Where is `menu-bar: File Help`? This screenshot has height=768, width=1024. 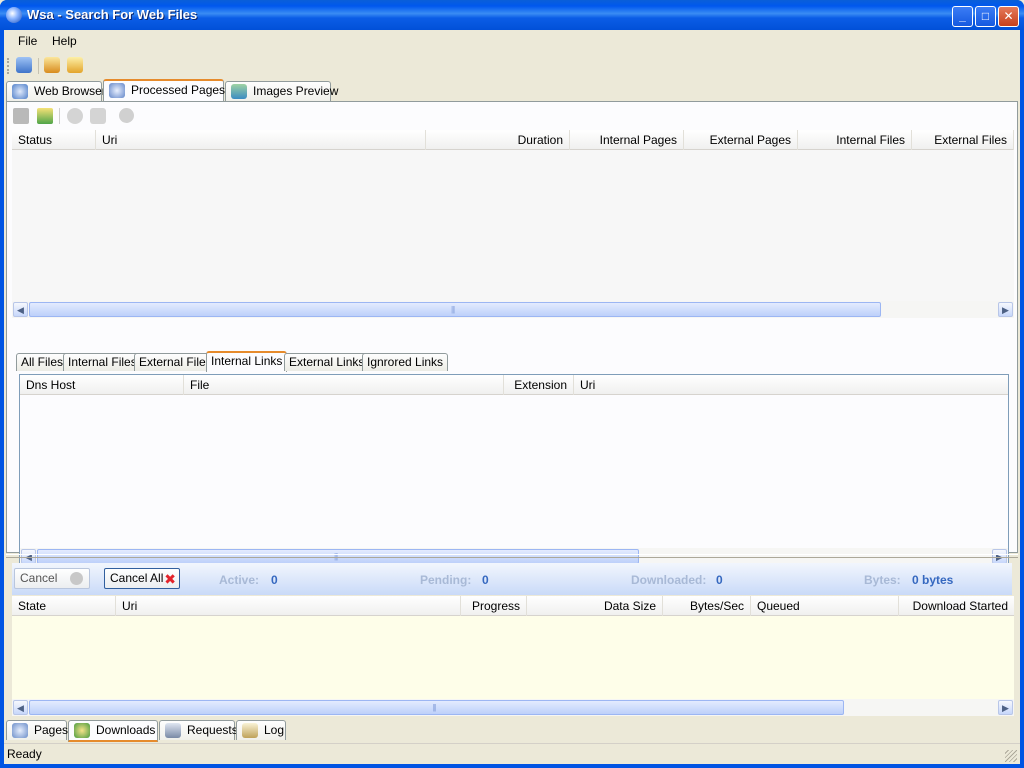 menu-bar: File Help is located at coordinates (512, 41).